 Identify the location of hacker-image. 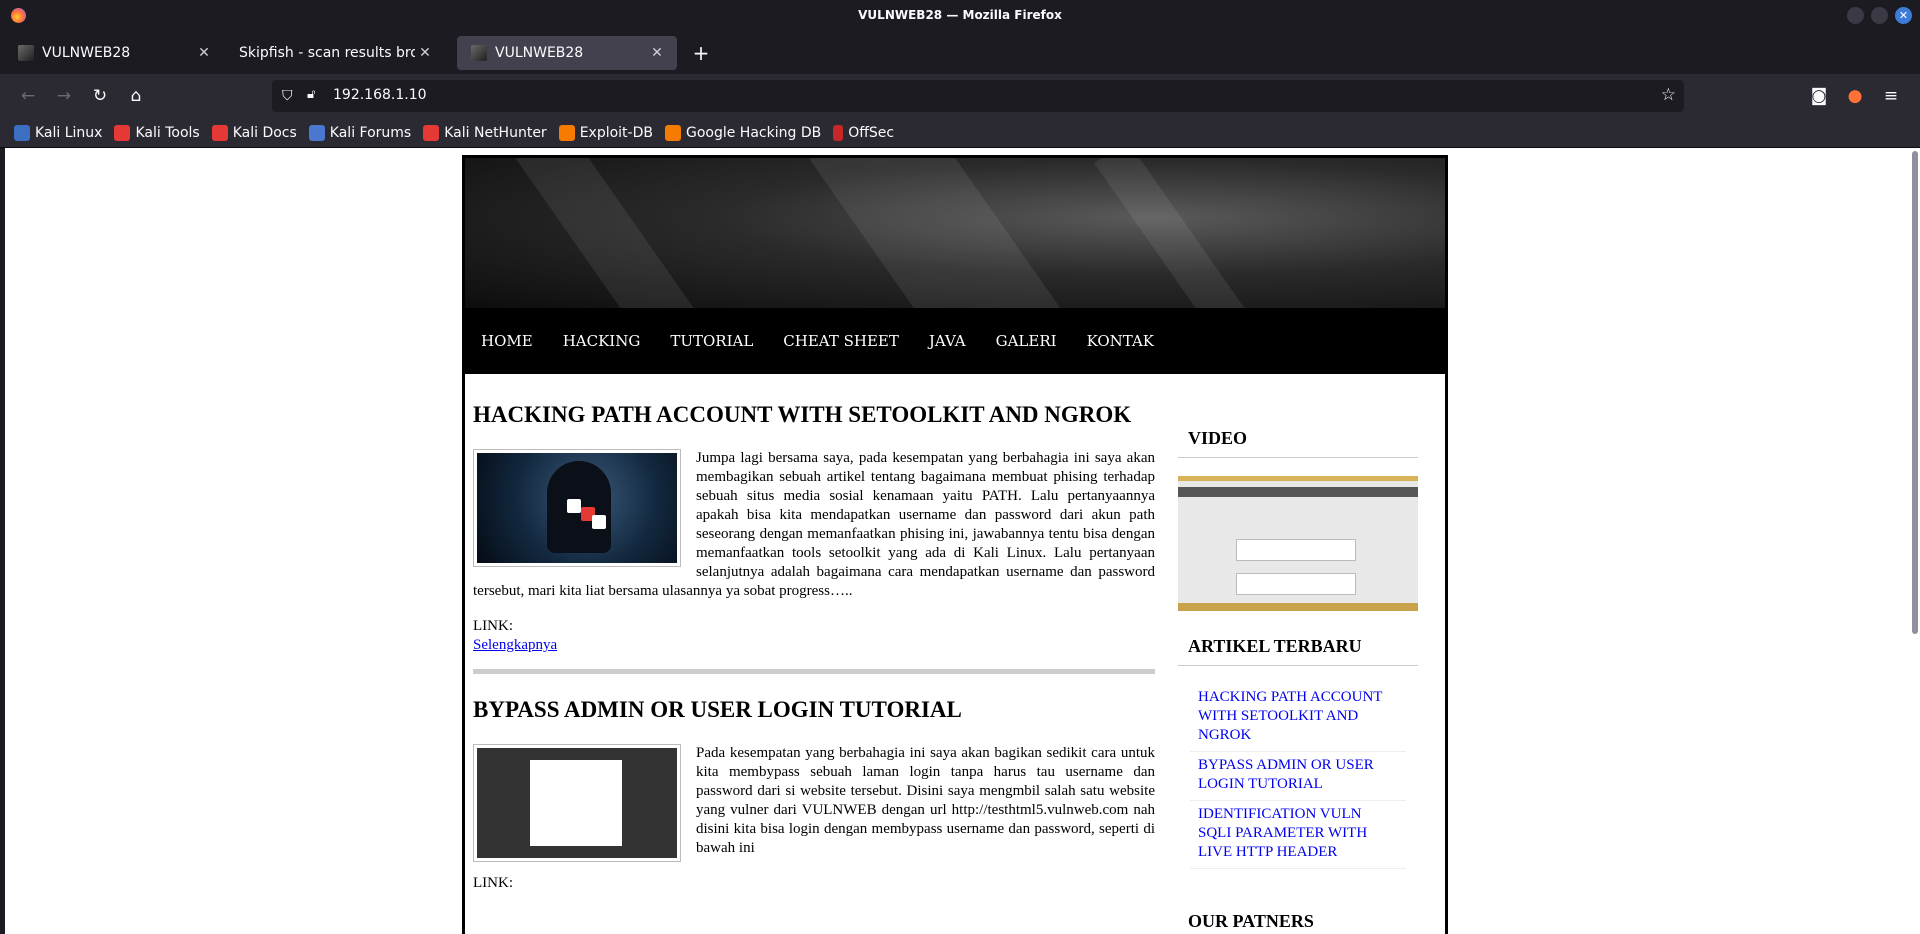
(577, 508).